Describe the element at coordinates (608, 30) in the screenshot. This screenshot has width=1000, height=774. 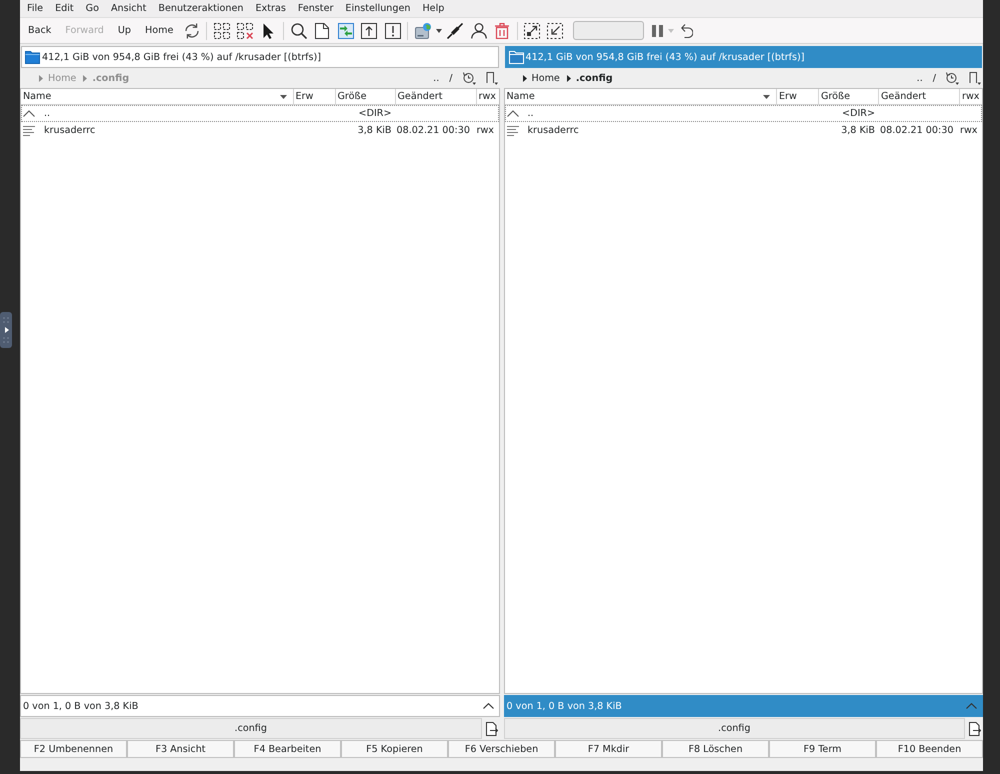
I see `toolbar-input-field` at that location.